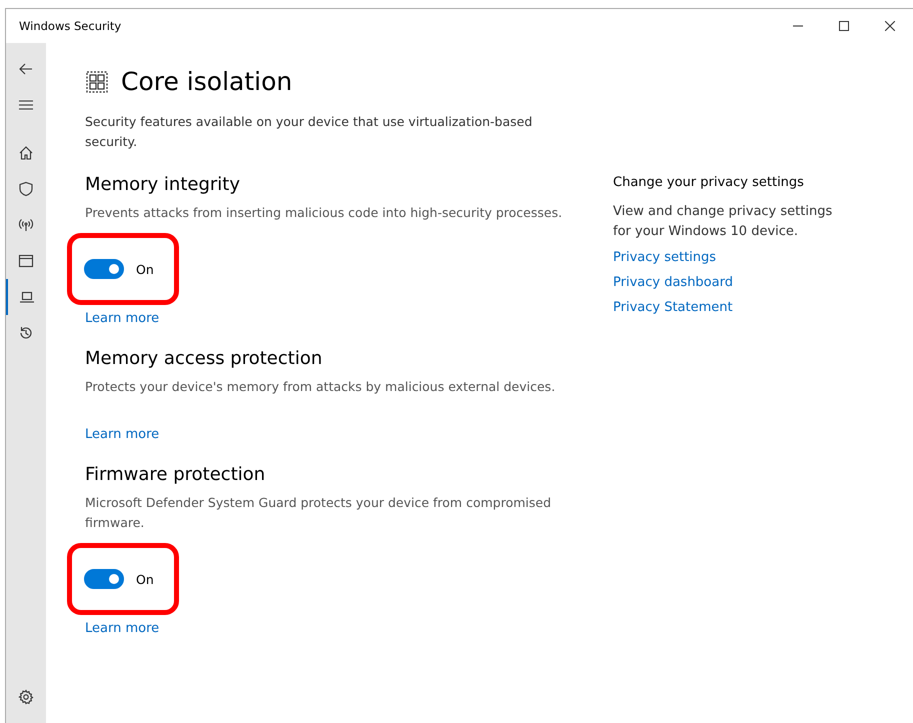 The width and height of the screenshot is (913, 723). Describe the element at coordinates (26, 333) in the screenshot. I see `history-icon` at that location.